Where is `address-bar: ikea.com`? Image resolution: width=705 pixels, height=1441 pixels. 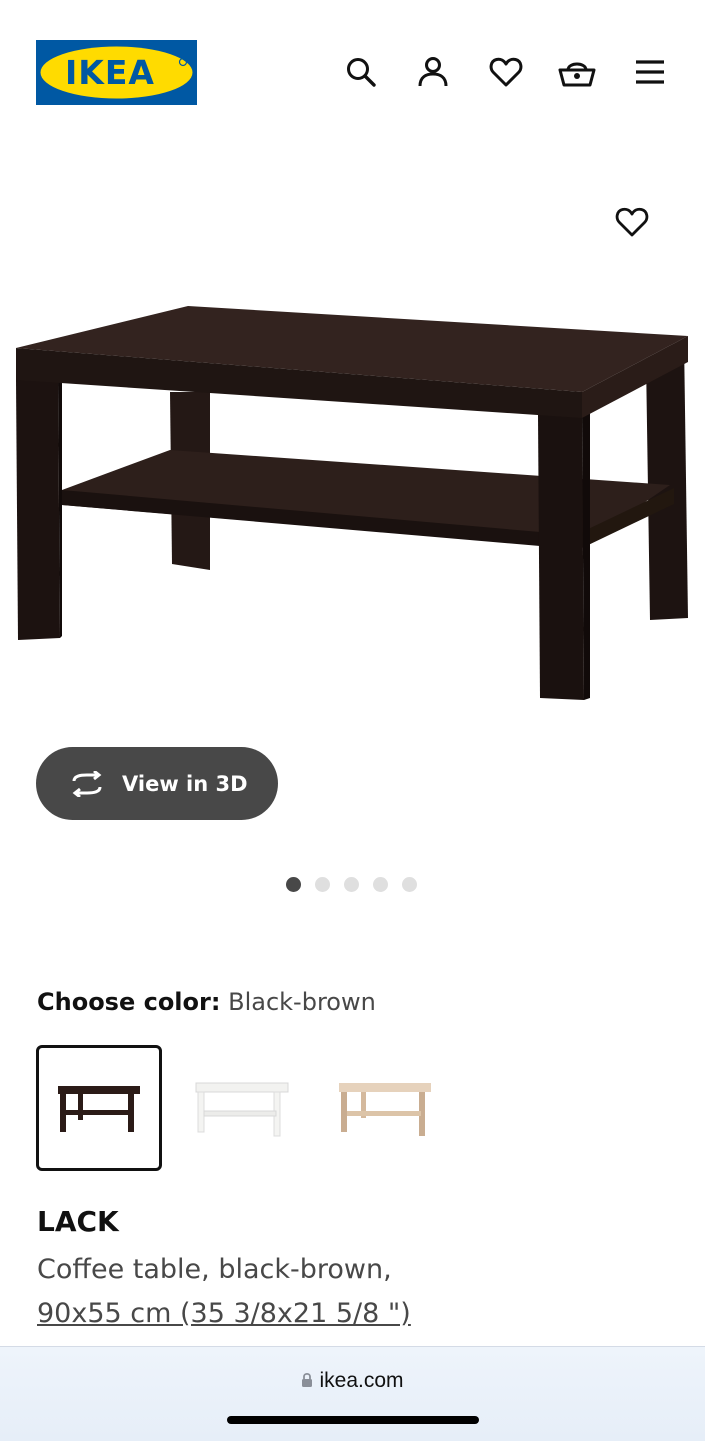 address-bar: ikea.com is located at coordinates (352, 1381).